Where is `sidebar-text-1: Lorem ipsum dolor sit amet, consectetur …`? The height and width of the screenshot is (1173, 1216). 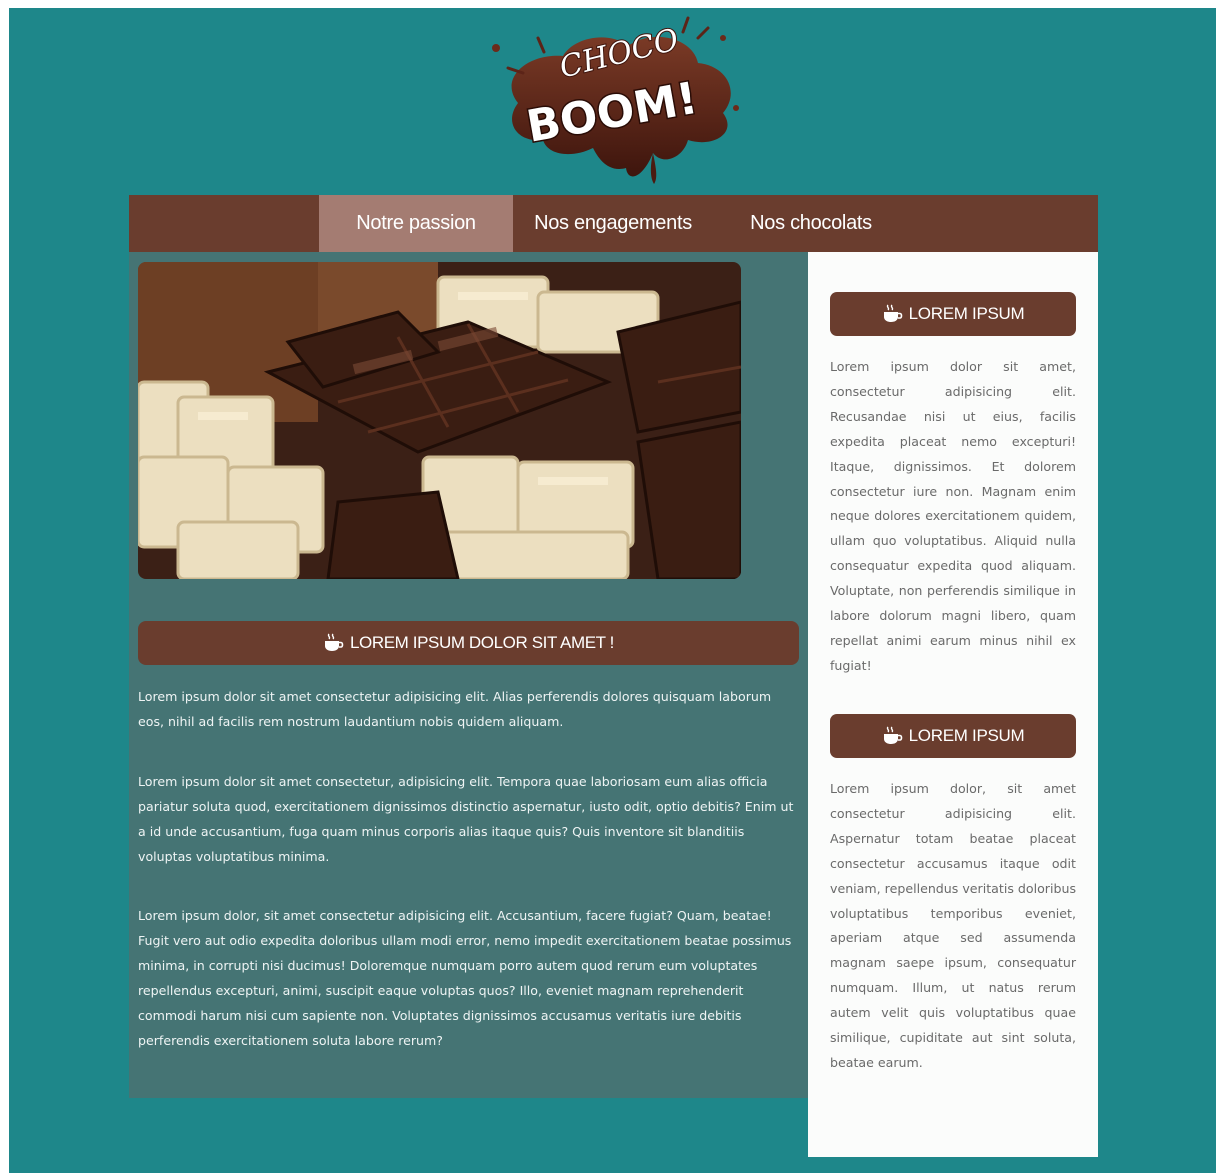
sidebar-text-1: Lorem ipsum dolor sit amet, consectetur … is located at coordinates (953, 516).